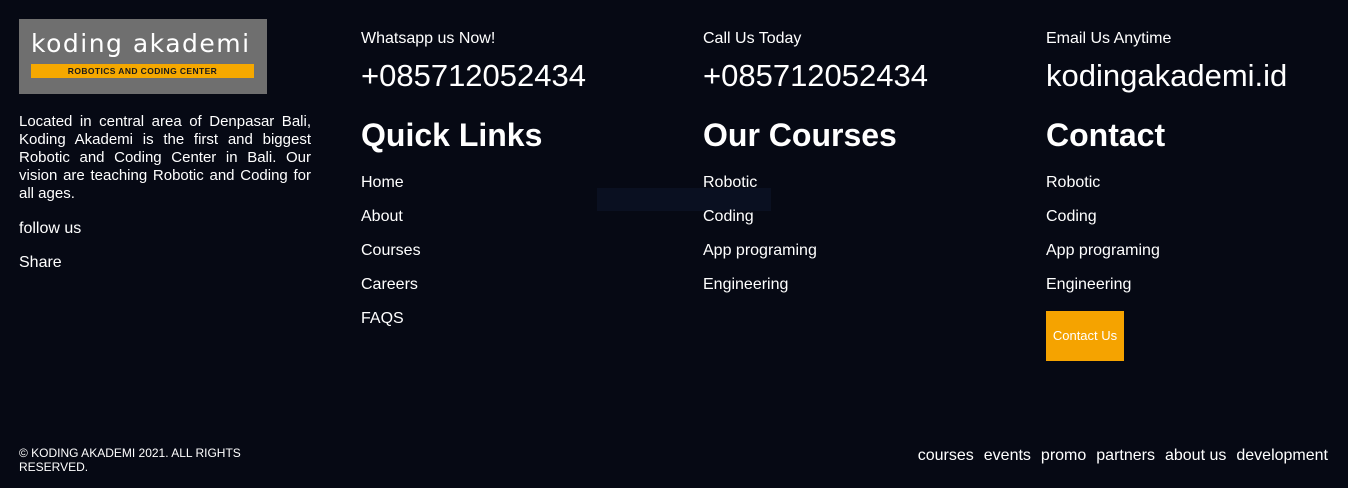 The height and width of the screenshot is (488, 1348). Describe the element at coordinates (391, 293) in the screenshot. I see `quick-link-careers: Careers` at that location.